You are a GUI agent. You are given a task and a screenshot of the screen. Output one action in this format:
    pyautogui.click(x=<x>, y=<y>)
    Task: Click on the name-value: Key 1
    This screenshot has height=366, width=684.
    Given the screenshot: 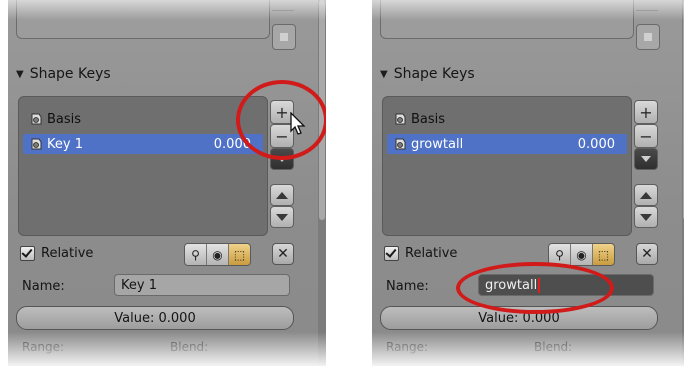 What is the action you would take?
    pyautogui.click(x=139, y=285)
    